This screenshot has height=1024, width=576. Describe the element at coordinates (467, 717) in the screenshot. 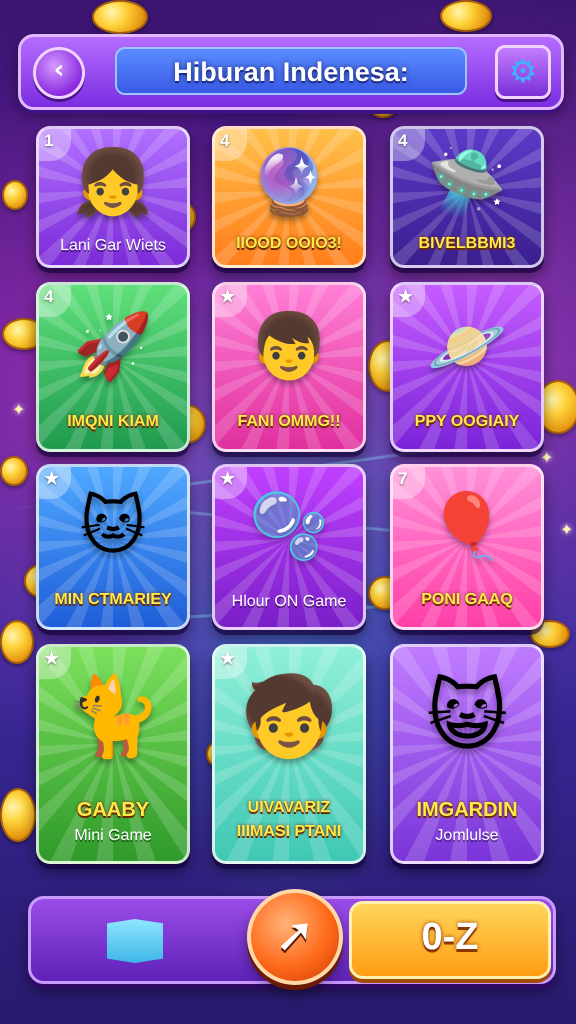

I see `purple-cat-icon: 😺` at that location.